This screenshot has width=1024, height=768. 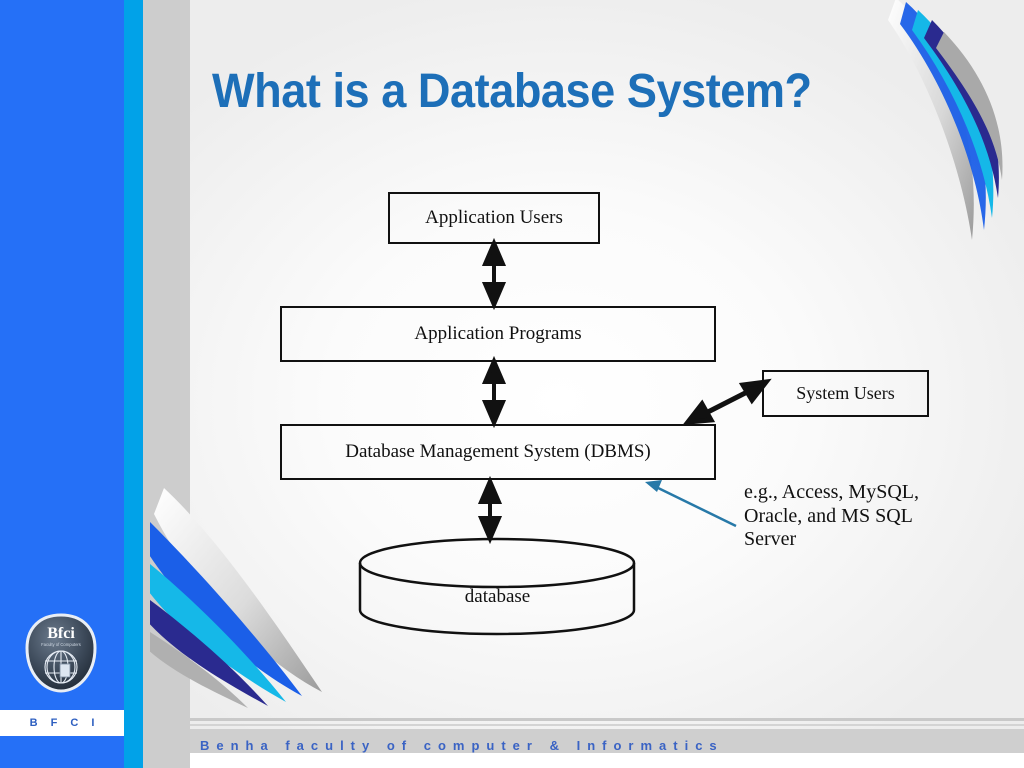 What do you see at coordinates (770, 539) in the screenshot?
I see `annotation-line-3: Server` at bounding box center [770, 539].